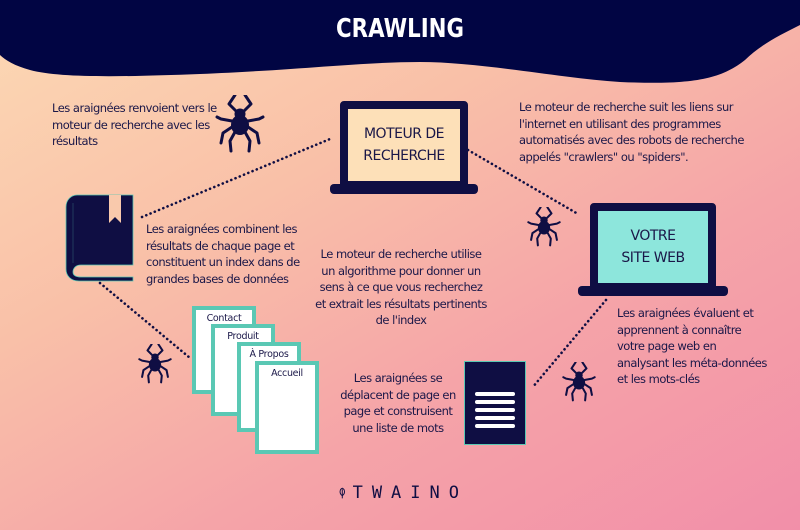 The image size is (800, 530). I want to click on document-list-icon, so click(495, 403).